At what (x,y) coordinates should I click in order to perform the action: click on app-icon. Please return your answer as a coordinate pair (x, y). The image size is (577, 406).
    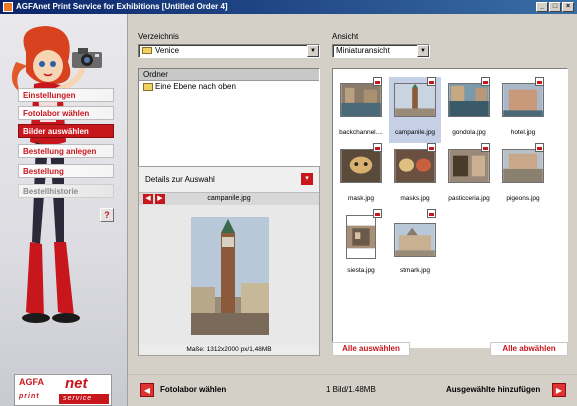
    Looking at the image, I should click on (8, 7).